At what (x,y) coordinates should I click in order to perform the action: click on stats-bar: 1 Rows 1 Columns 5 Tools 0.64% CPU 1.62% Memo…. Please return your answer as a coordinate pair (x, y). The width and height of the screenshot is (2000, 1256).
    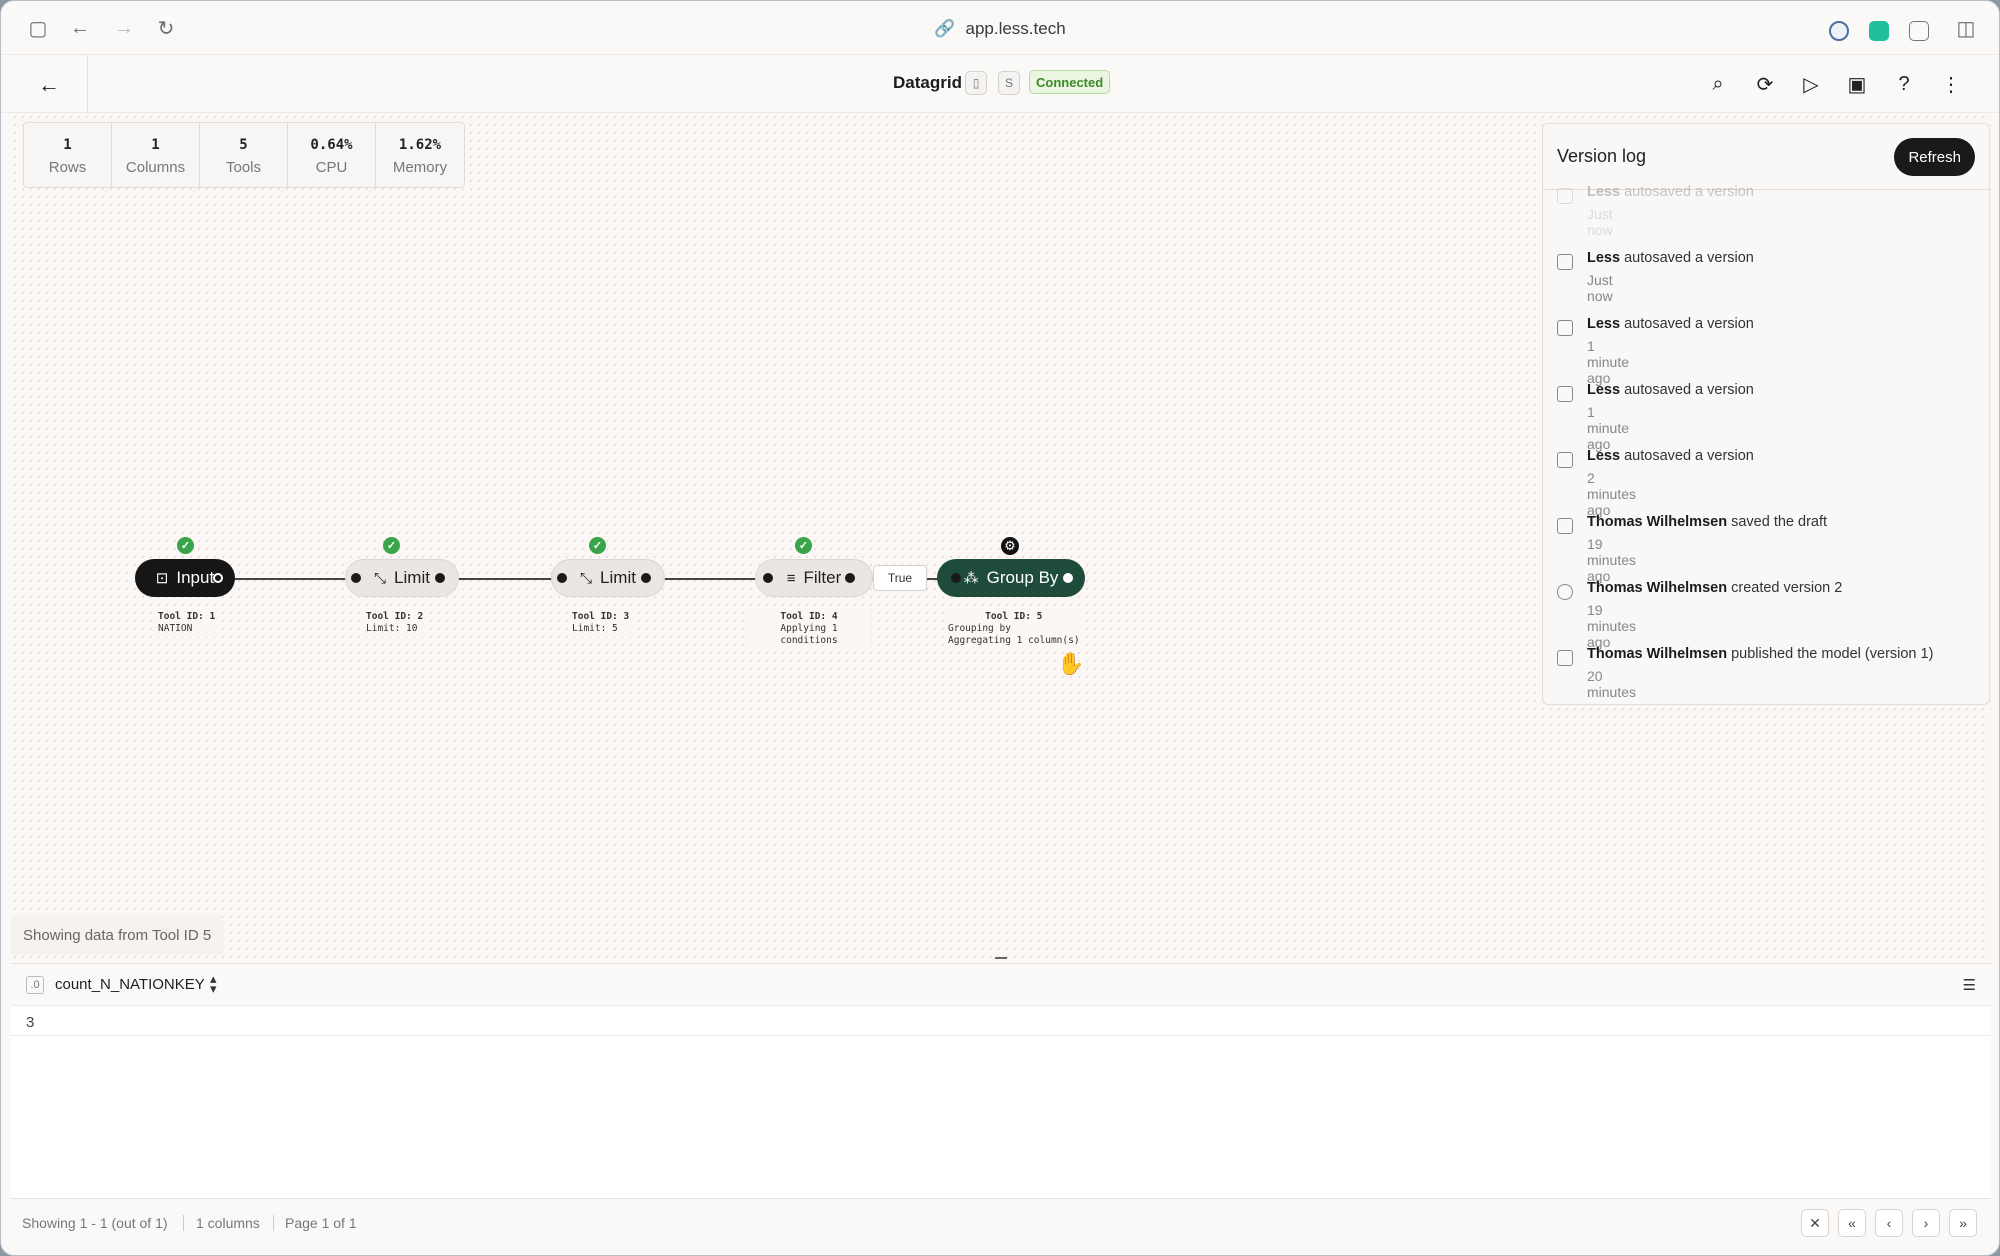
    Looking at the image, I should click on (244, 155).